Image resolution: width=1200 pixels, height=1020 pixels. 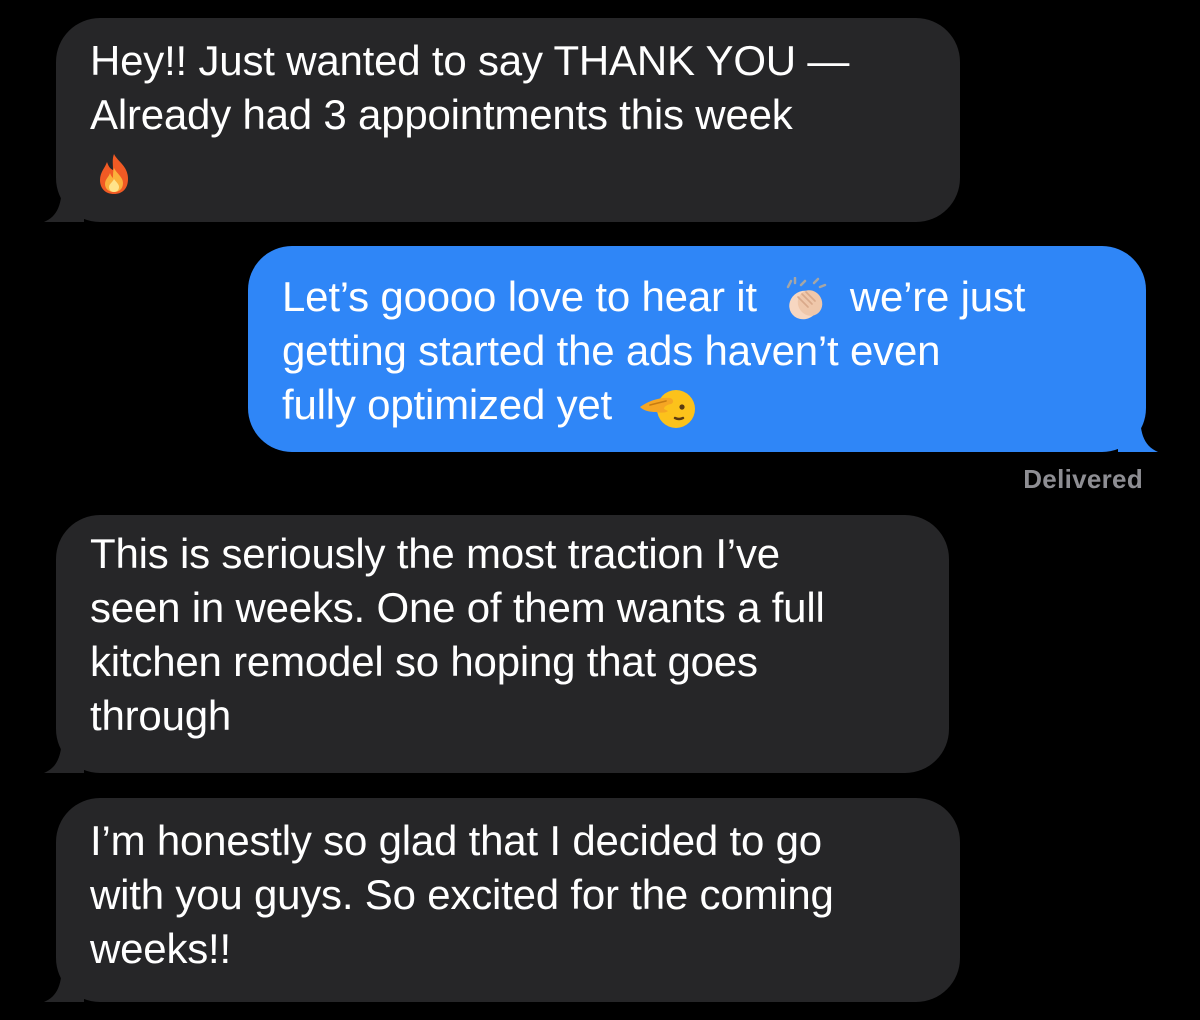 I want to click on message-text-line: This is seriously the most traction I’ve, so click(x=435, y=553).